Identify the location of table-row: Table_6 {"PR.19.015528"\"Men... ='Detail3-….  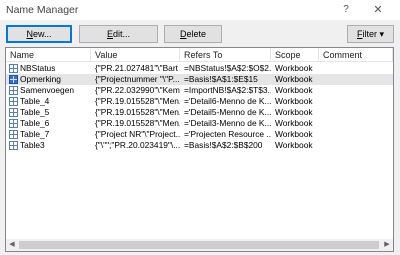
(199, 123).